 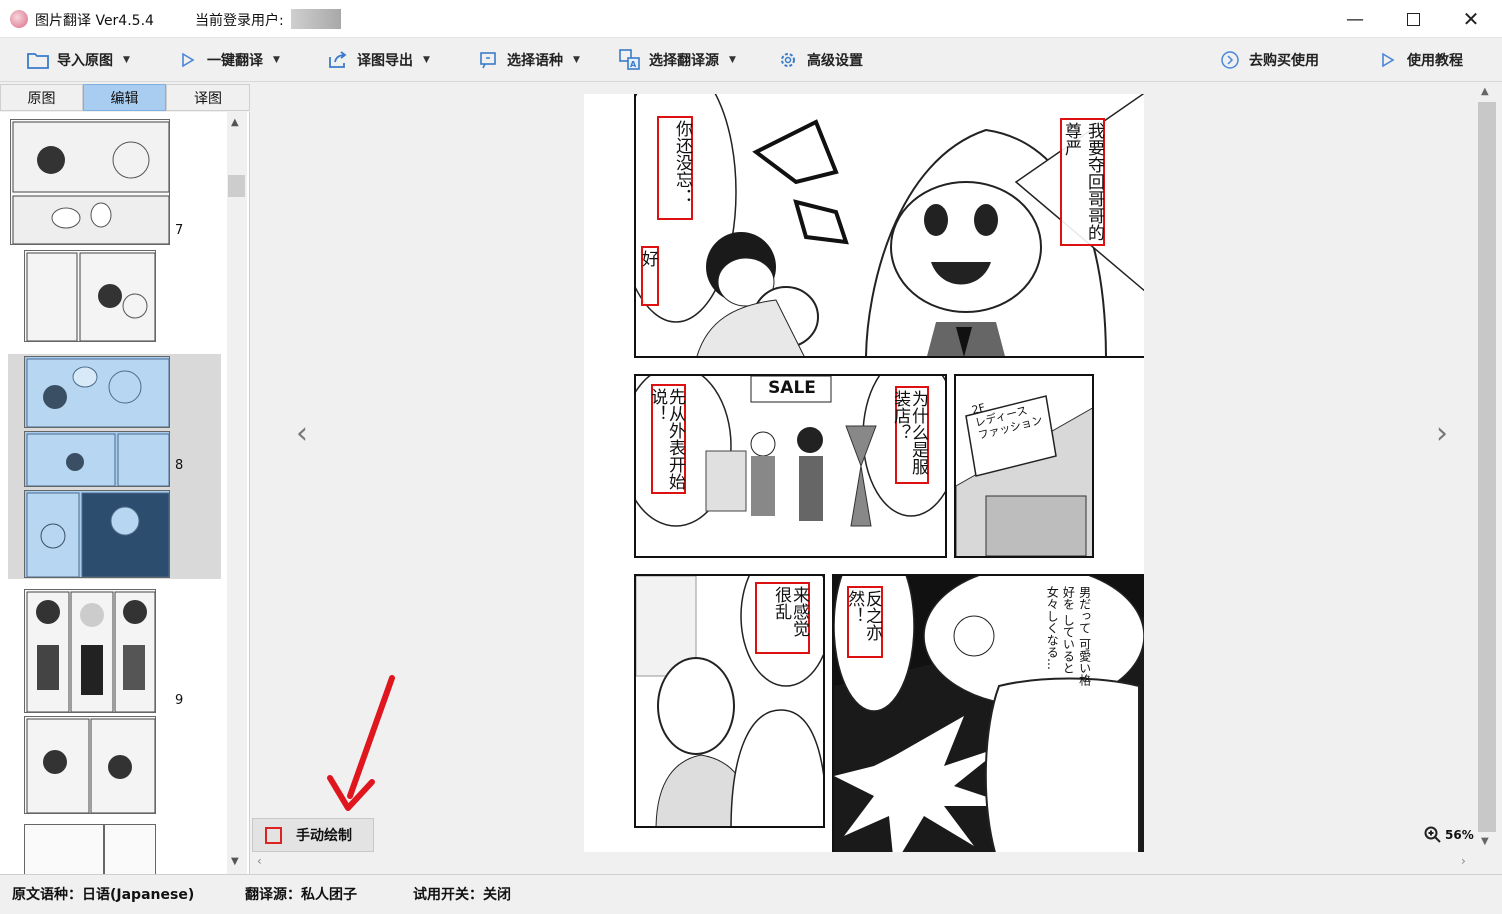 I want to click on translation-box-1: 你还没忘．．, so click(x=675, y=168).